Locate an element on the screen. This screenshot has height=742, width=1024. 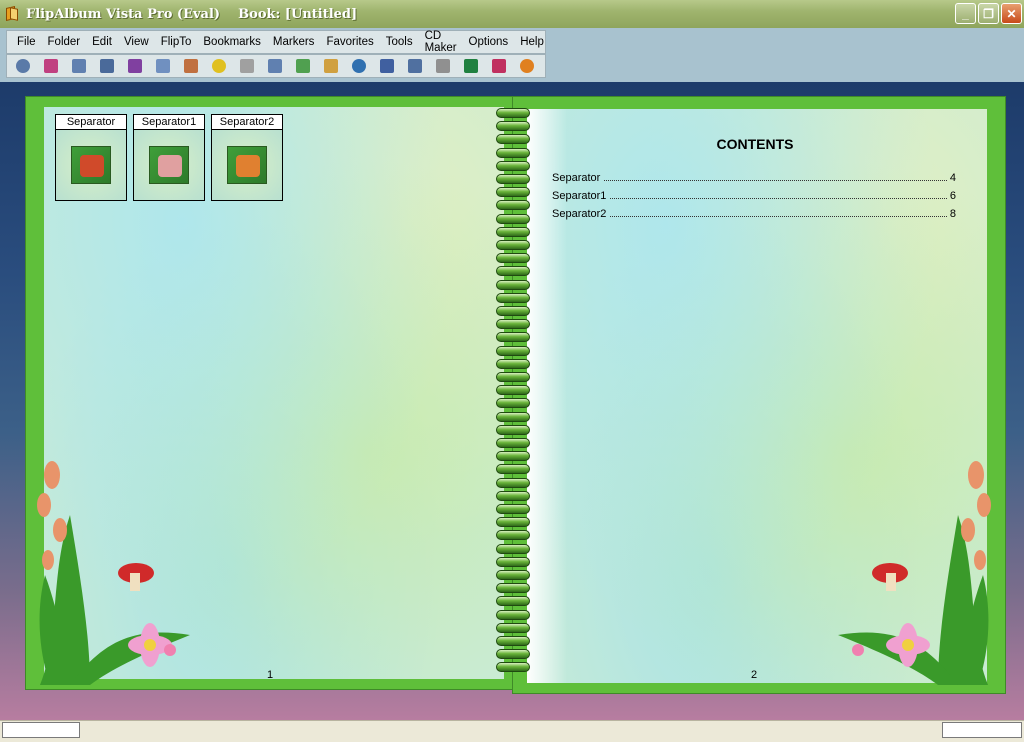
menu-folder: Folder is located at coordinates (64, 42).